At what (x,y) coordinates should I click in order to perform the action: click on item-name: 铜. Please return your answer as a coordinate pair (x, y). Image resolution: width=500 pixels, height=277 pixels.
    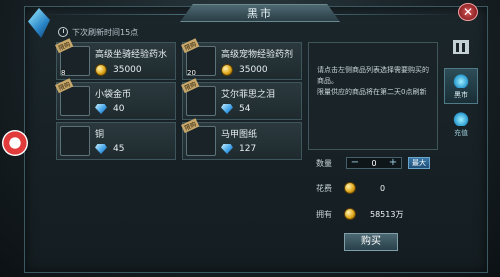
    Looking at the image, I should click on (100, 135).